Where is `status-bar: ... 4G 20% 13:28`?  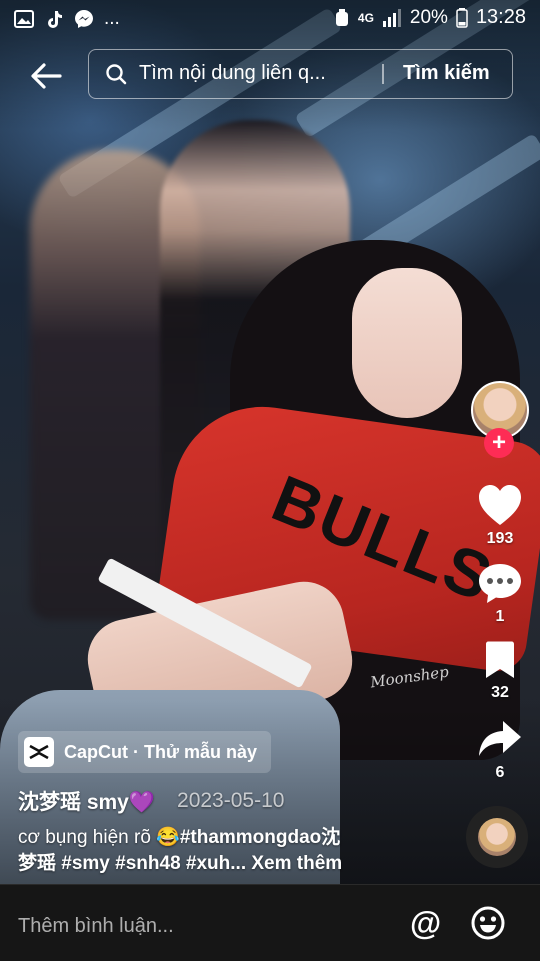 status-bar: ... 4G 20% 13:28 is located at coordinates (270, 18).